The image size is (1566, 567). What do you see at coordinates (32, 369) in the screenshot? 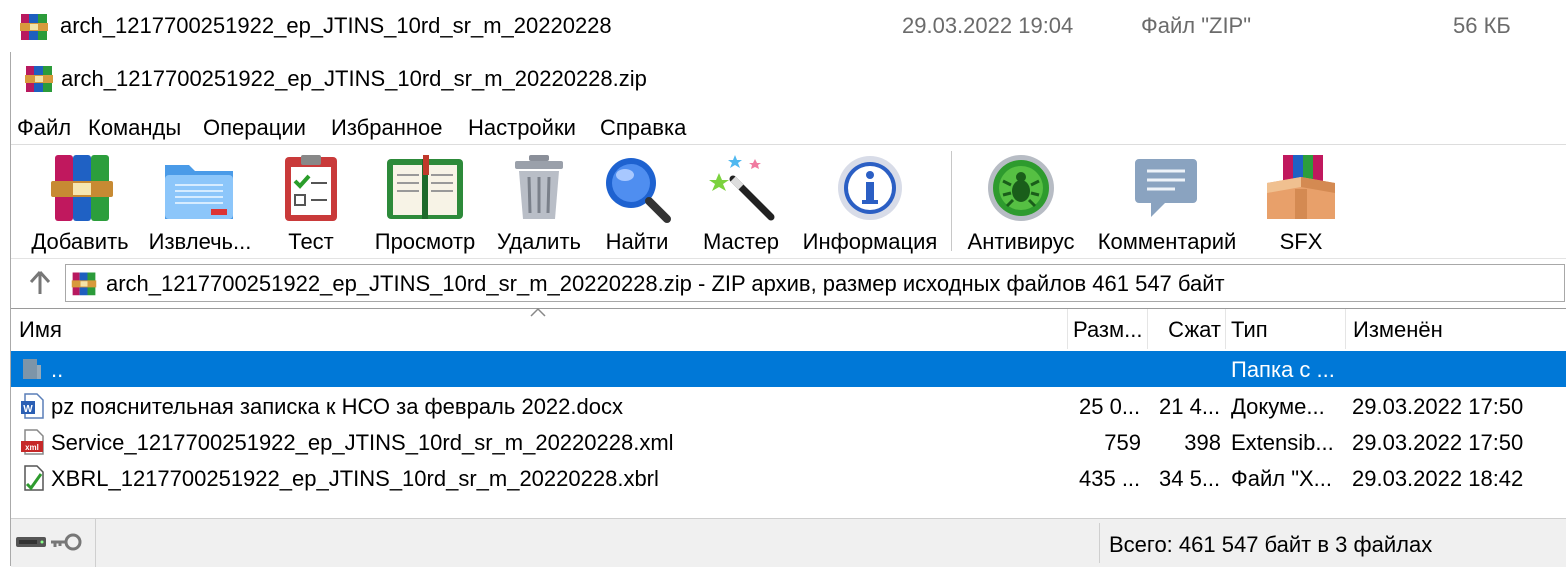
I see `folder-up-icon` at bounding box center [32, 369].